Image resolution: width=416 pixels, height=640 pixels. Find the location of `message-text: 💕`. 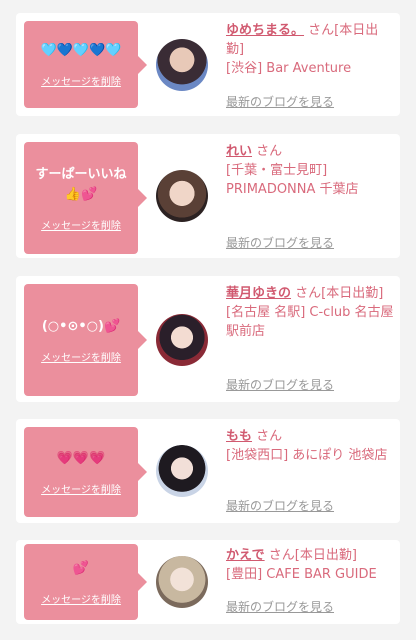

message-text: 💕 is located at coordinates (81, 568).